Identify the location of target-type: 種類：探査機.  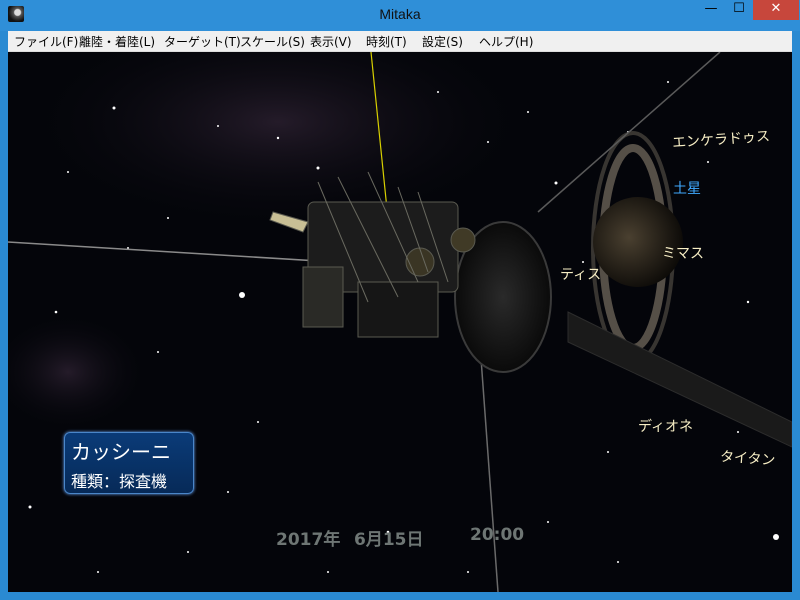
(119, 481).